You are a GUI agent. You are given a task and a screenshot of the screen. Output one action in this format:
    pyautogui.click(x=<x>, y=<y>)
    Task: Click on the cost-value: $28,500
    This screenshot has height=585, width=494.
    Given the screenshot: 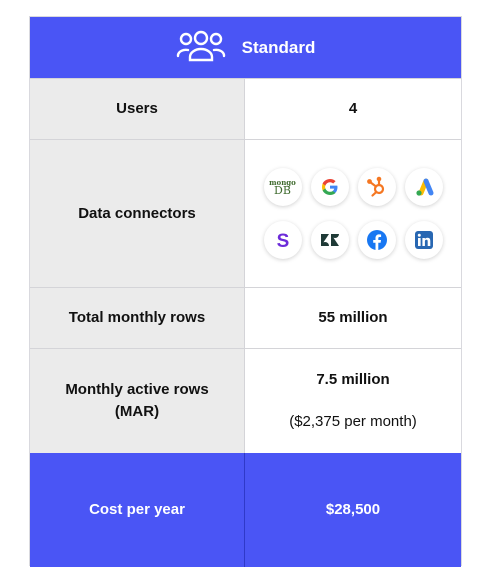 What is the action you would take?
    pyautogui.click(x=353, y=510)
    